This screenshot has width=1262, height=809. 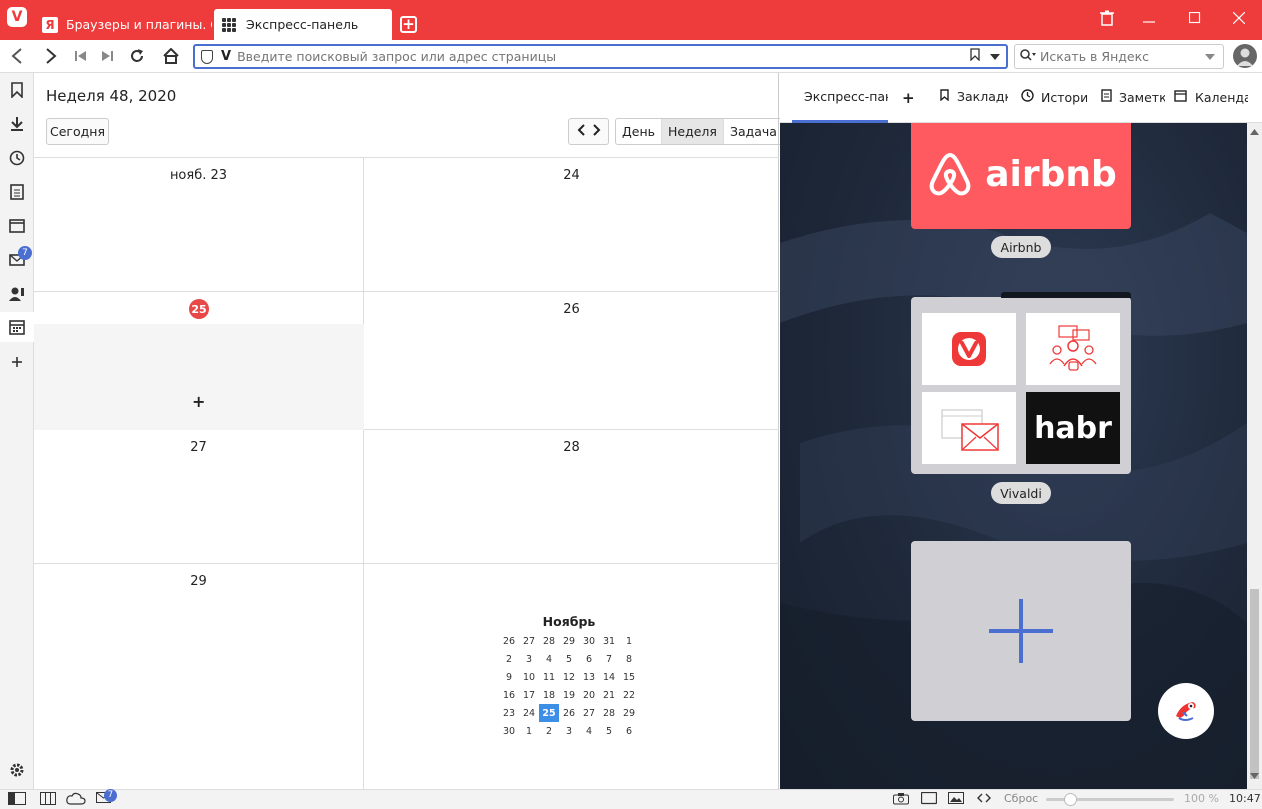 What do you see at coordinates (609, 641) in the screenshot?
I see `mini-calendar-day: 31` at bounding box center [609, 641].